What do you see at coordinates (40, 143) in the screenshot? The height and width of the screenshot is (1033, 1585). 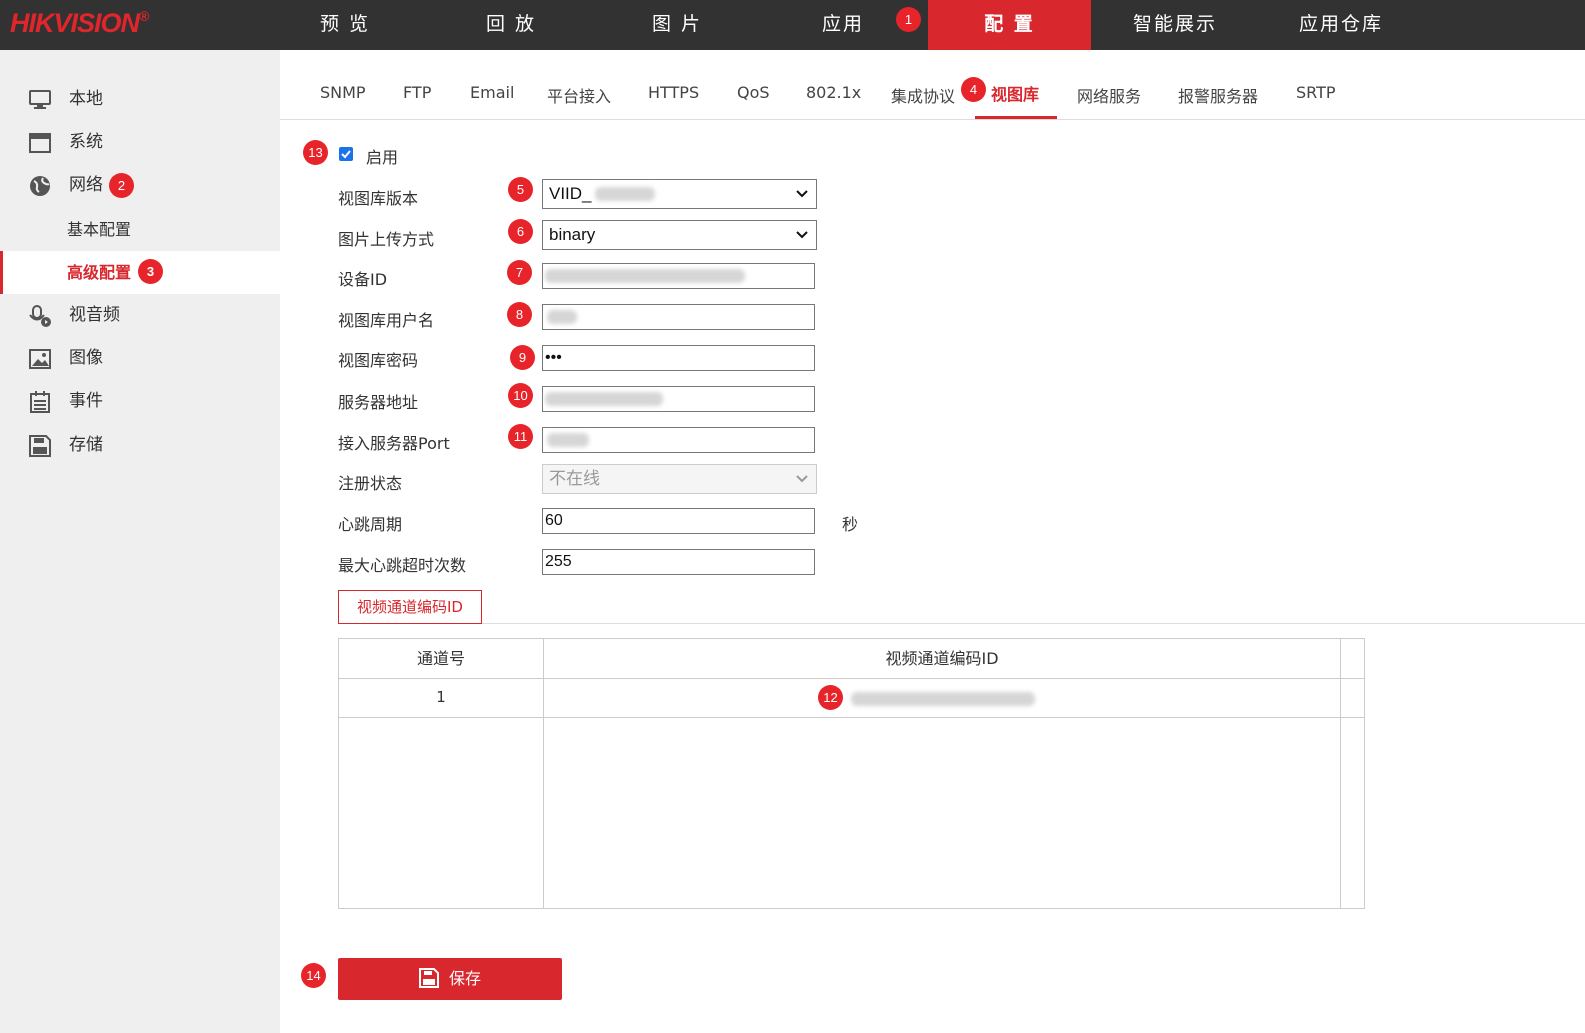 I see `window-icon` at bounding box center [40, 143].